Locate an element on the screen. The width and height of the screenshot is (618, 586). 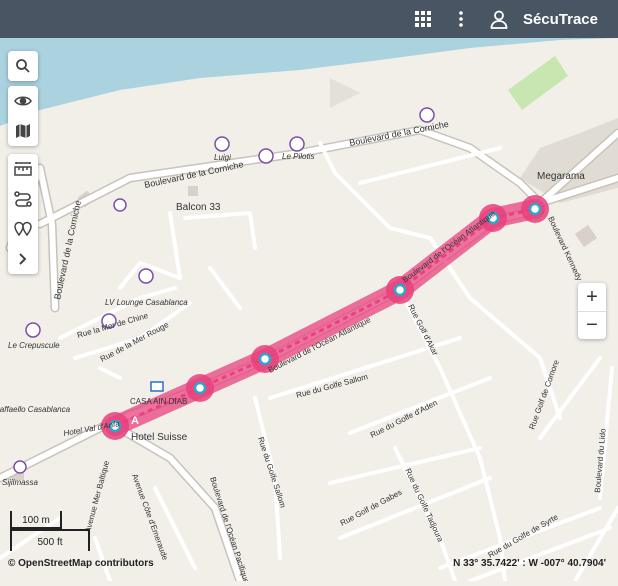
map-layers-icon is located at coordinates (23, 131).